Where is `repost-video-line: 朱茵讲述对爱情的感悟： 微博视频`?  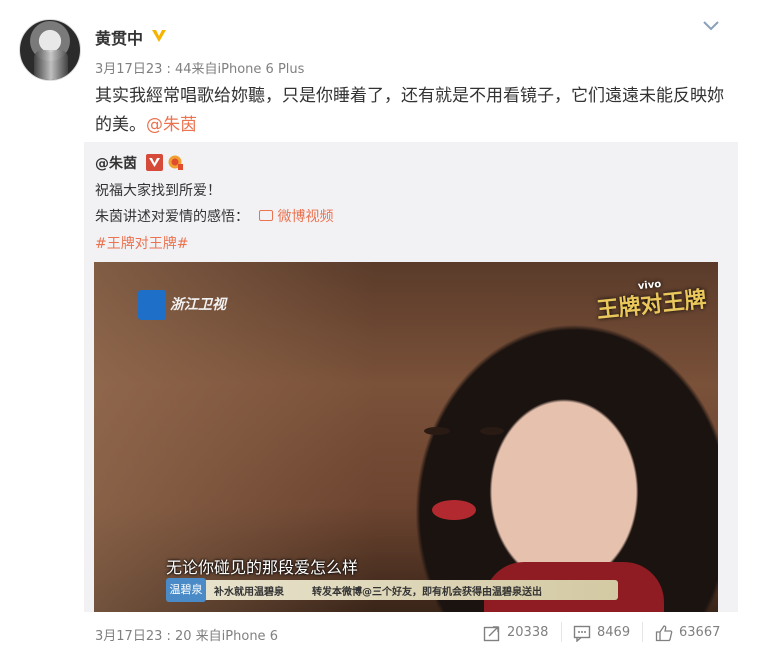 repost-video-line: 朱茵讲述对爱情的感悟： 微博视频 is located at coordinates (214, 216).